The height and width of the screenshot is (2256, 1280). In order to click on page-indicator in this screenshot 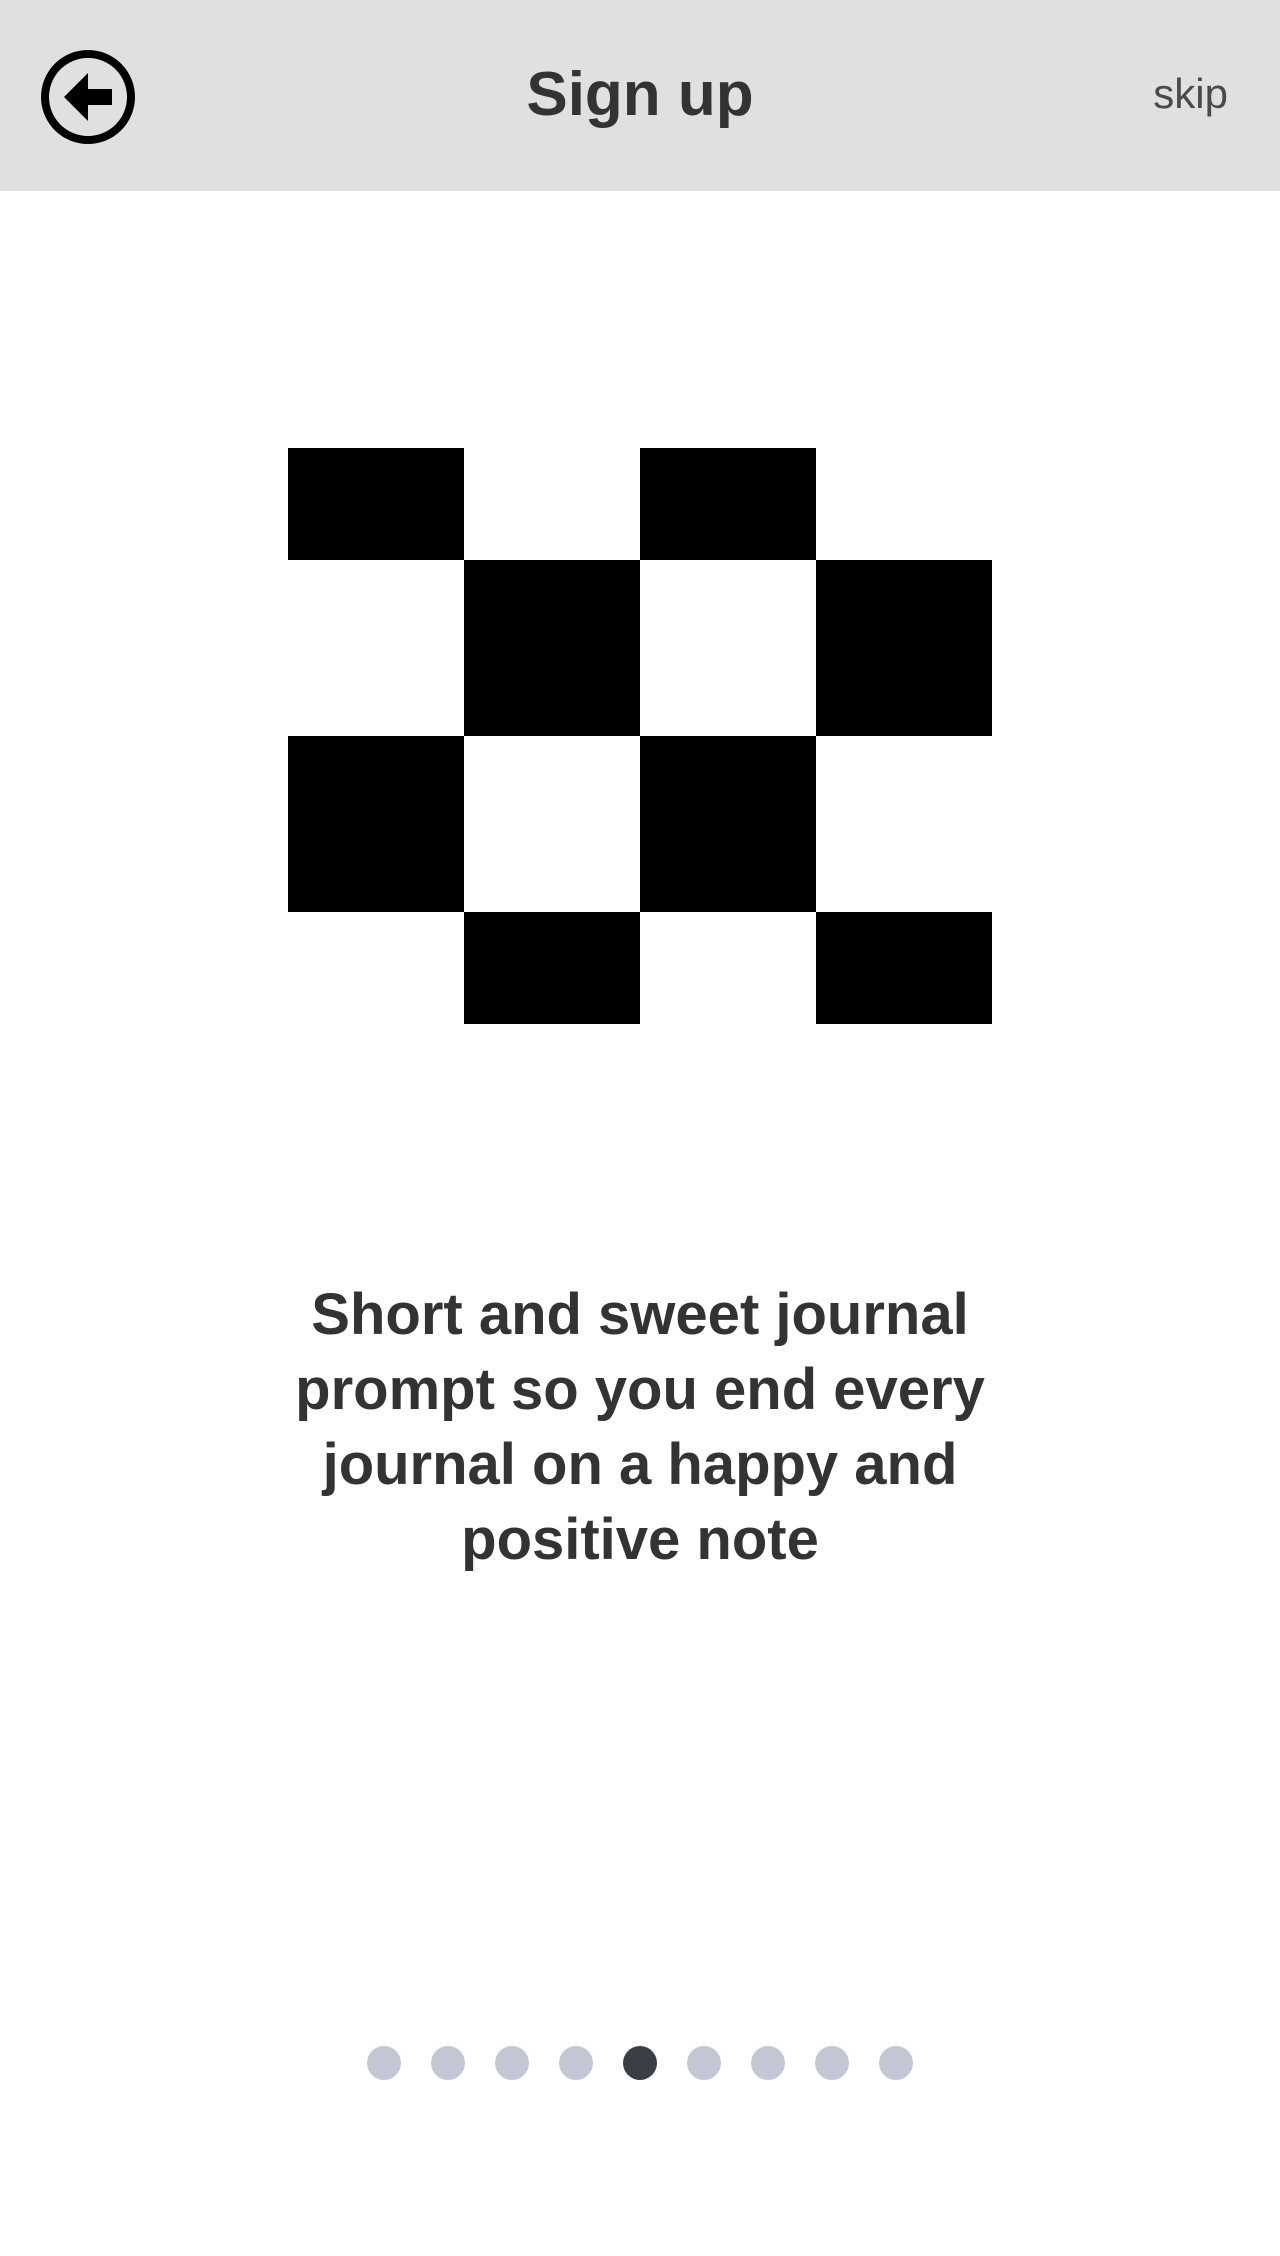, I will do `click(640, 2063)`.